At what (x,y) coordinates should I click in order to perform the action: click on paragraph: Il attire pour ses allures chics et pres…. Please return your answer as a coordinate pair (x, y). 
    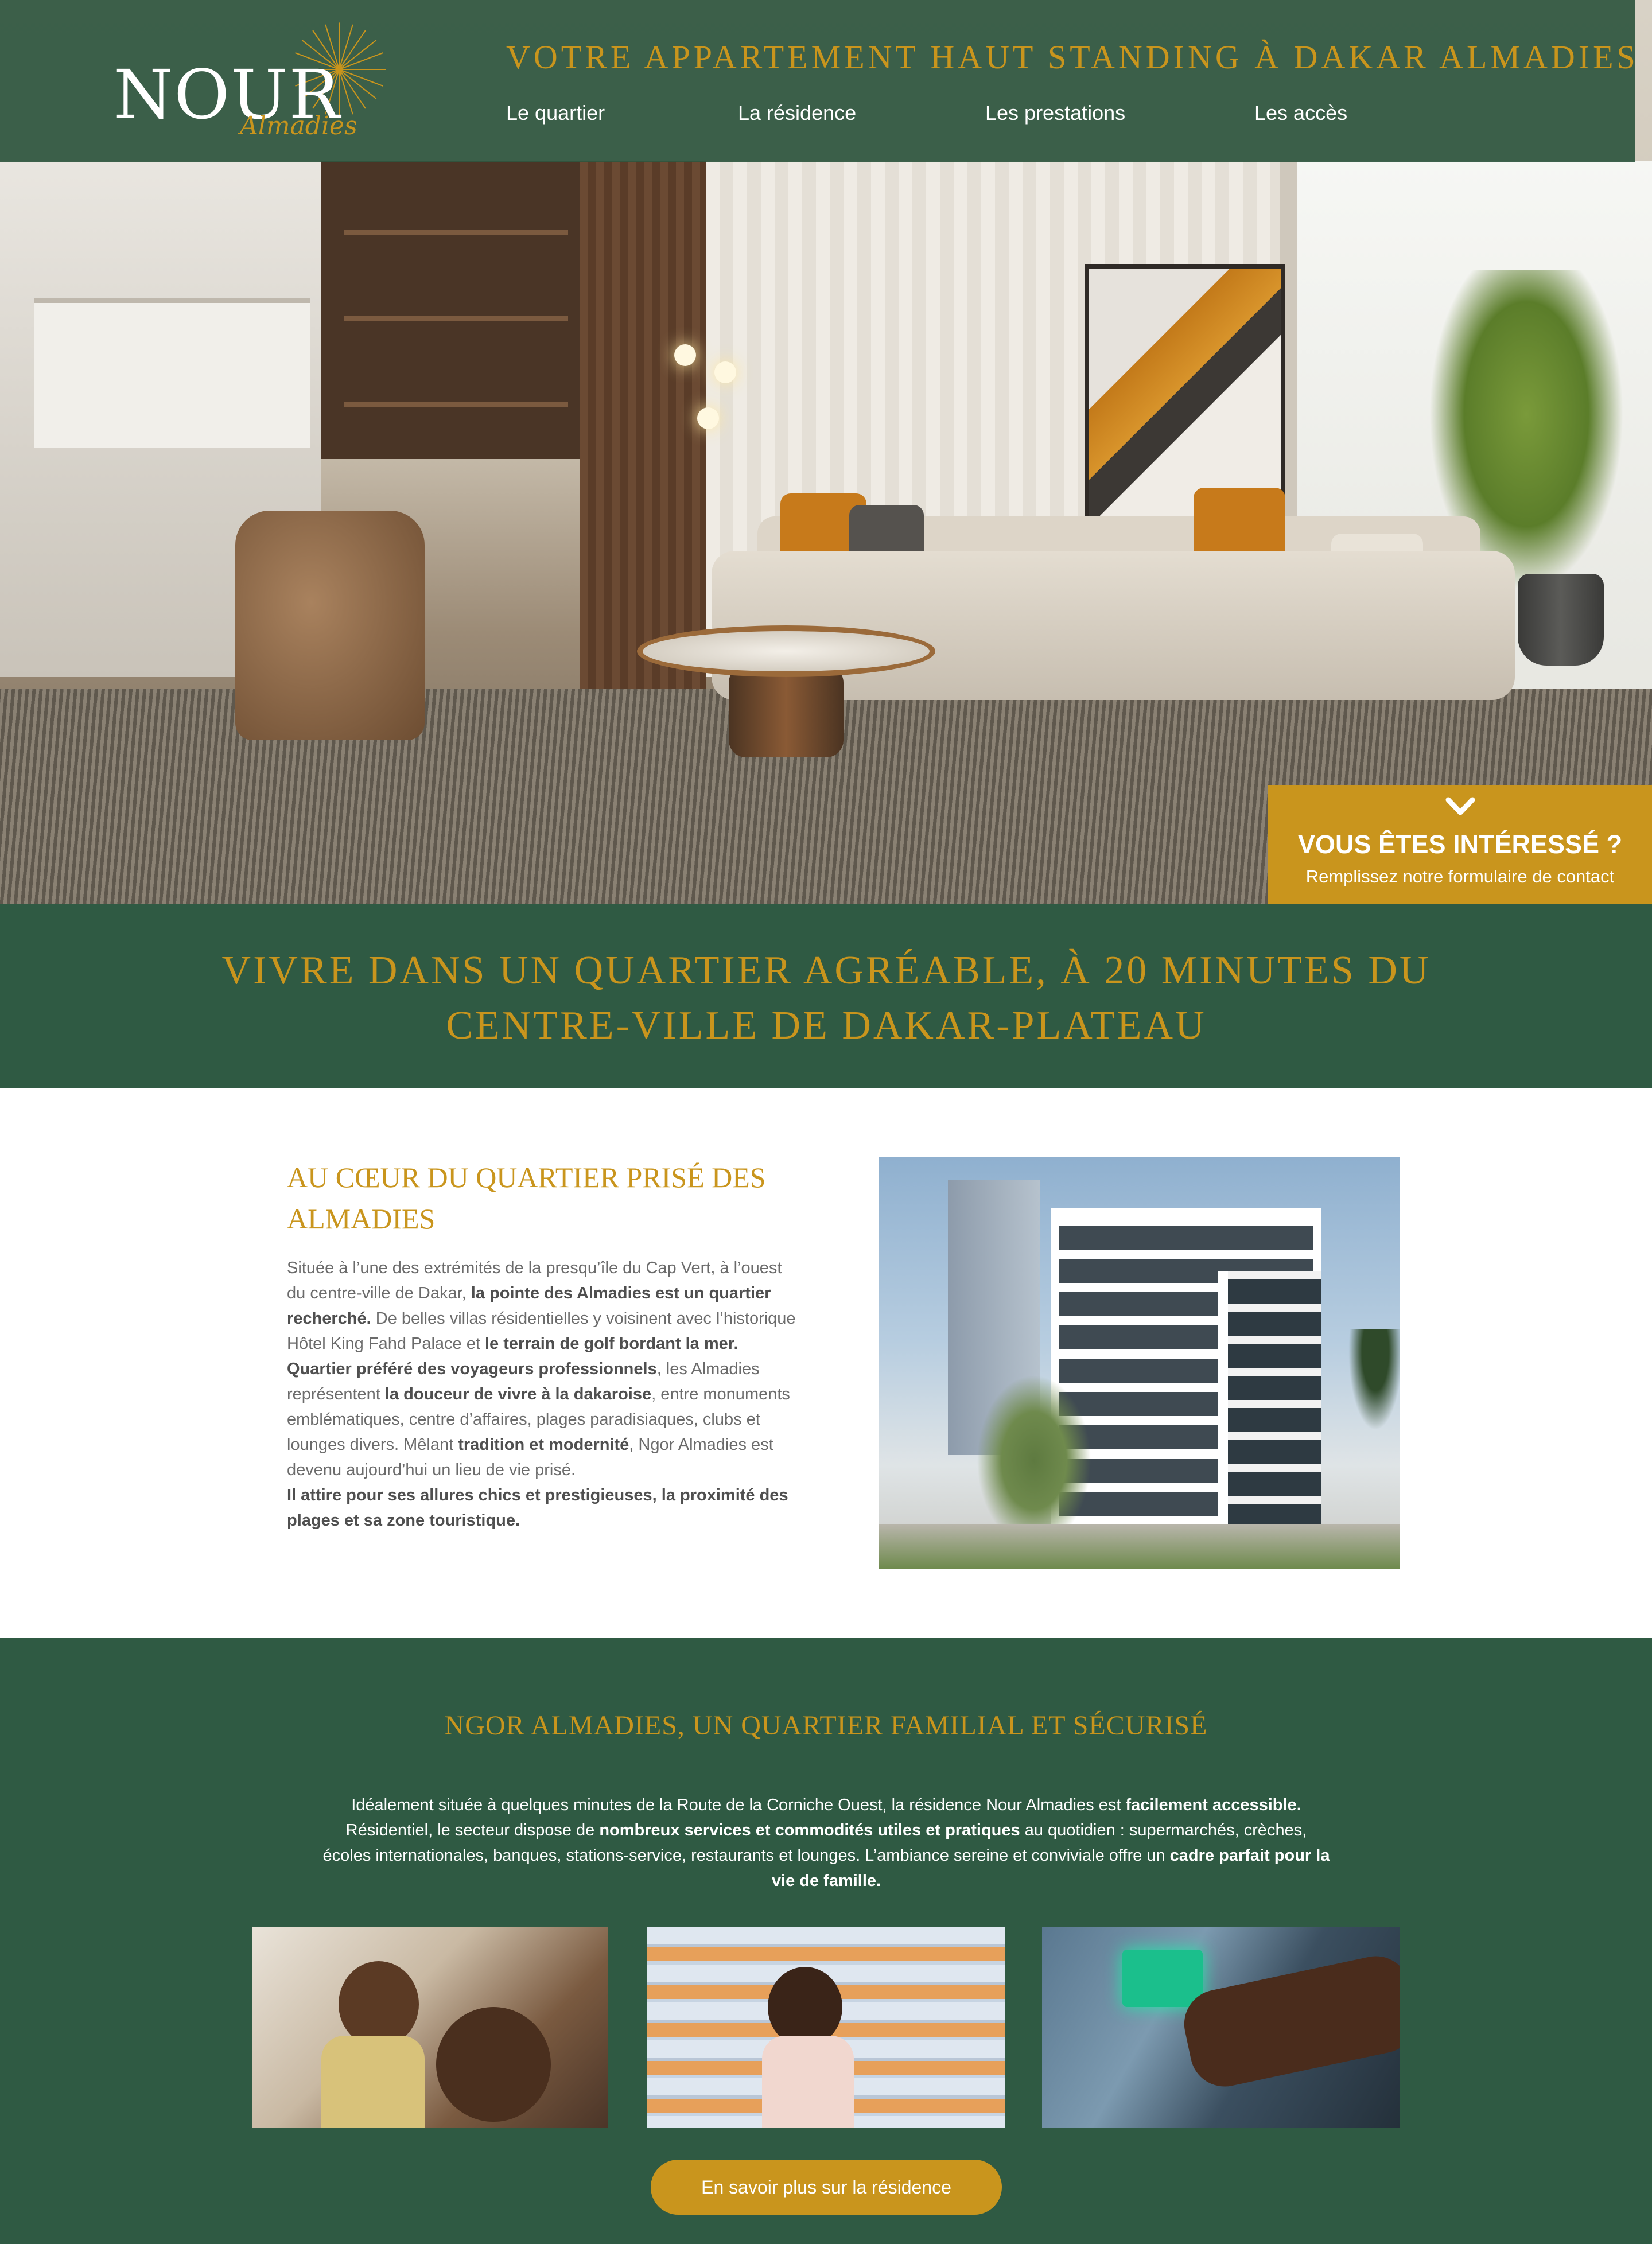
    Looking at the image, I should click on (537, 1508).